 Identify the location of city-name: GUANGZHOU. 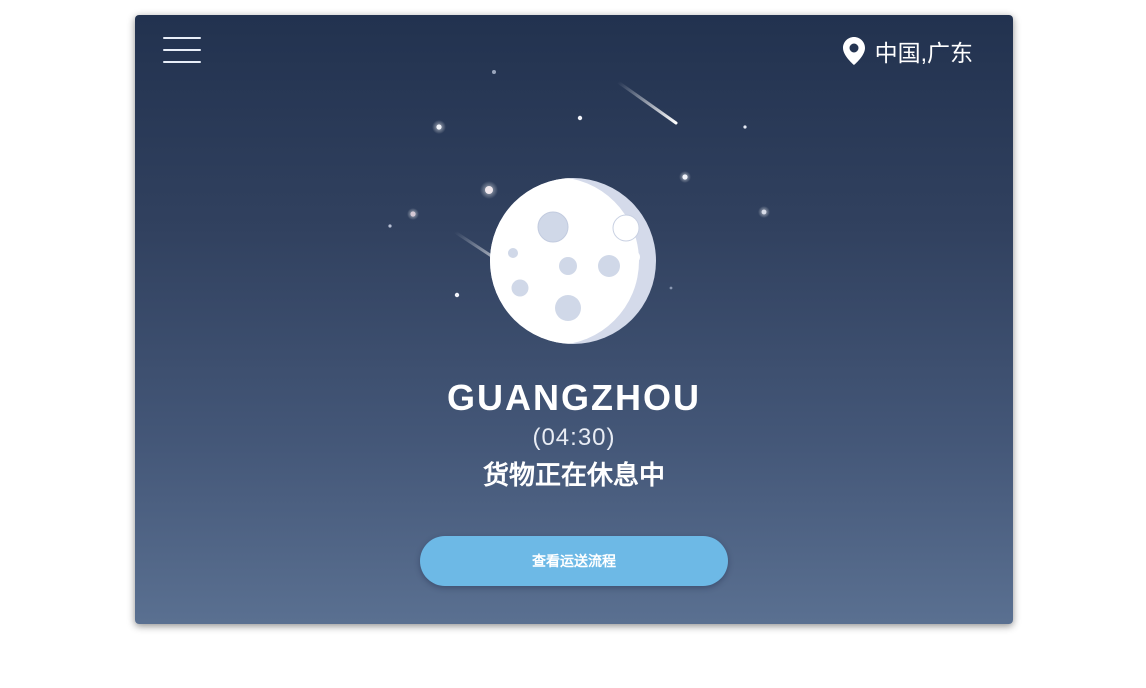
(574, 397).